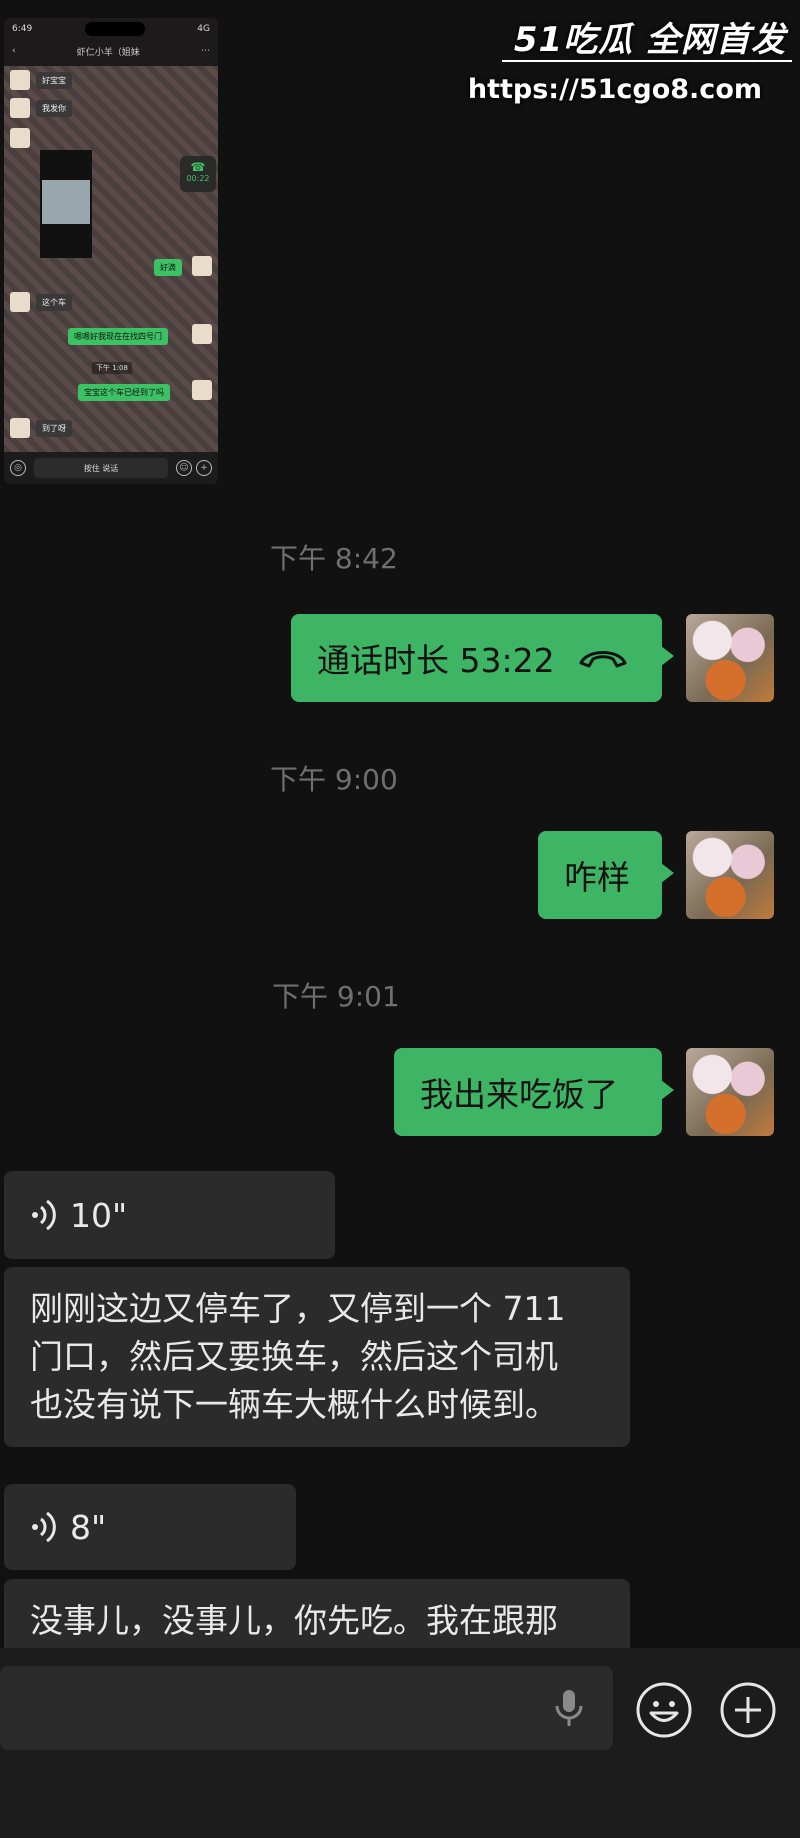 This screenshot has width=800, height=1838. What do you see at coordinates (184, 468) in the screenshot?
I see `thumb-emoji-icon: ☺` at bounding box center [184, 468].